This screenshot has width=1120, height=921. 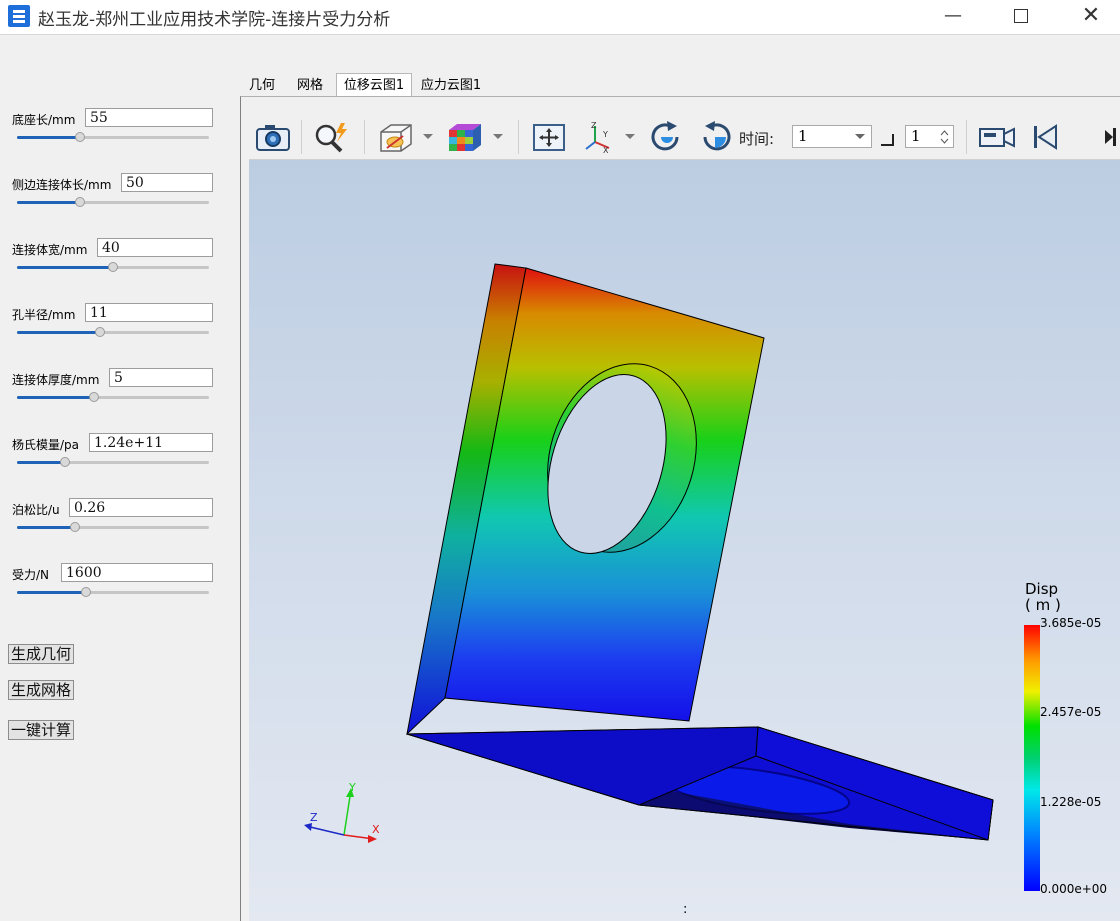 What do you see at coordinates (1032, 758) in the screenshot?
I see `legend-color-bar` at bounding box center [1032, 758].